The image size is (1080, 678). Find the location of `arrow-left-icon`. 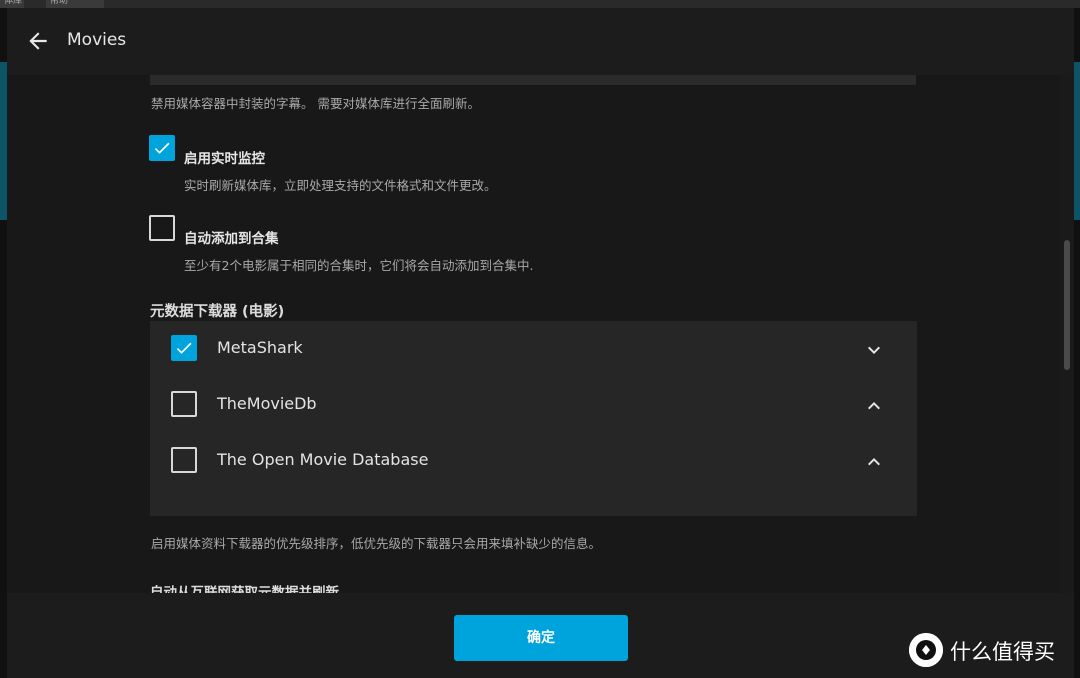

arrow-left-icon is located at coordinates (38, 41).